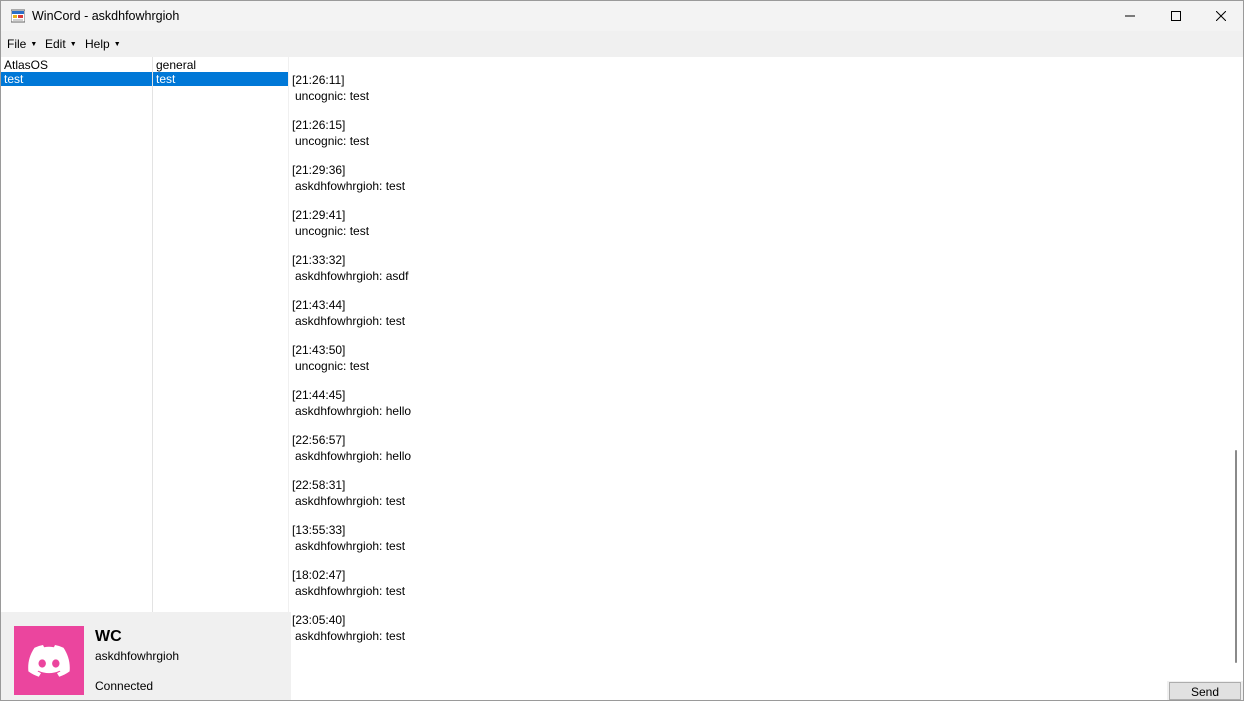  I want to click on message-timestamp: [21:33:32], so click(319, 260).